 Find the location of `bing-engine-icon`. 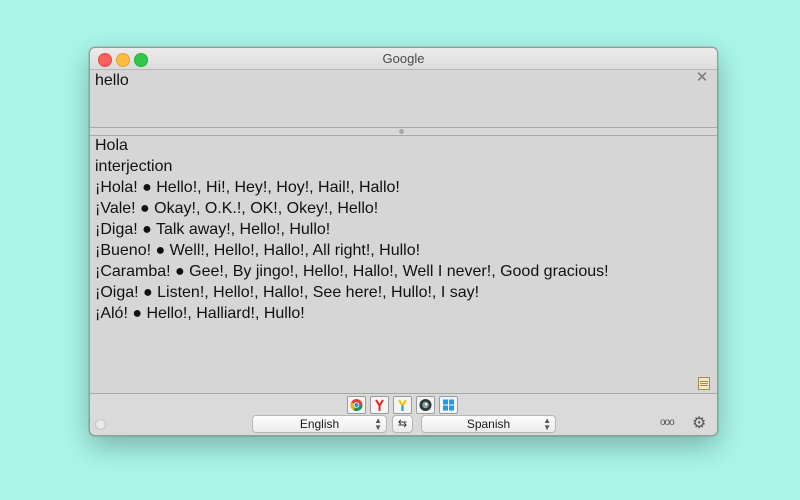

bing-engine-icon is located at coordinates (448, 405).